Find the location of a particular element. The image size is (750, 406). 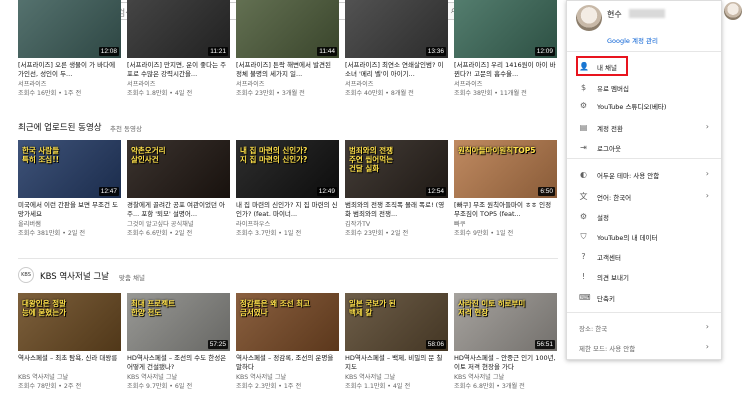

video-meta: 조회수 38만회 • 11개월 전 is located at coordinates (490, 93).